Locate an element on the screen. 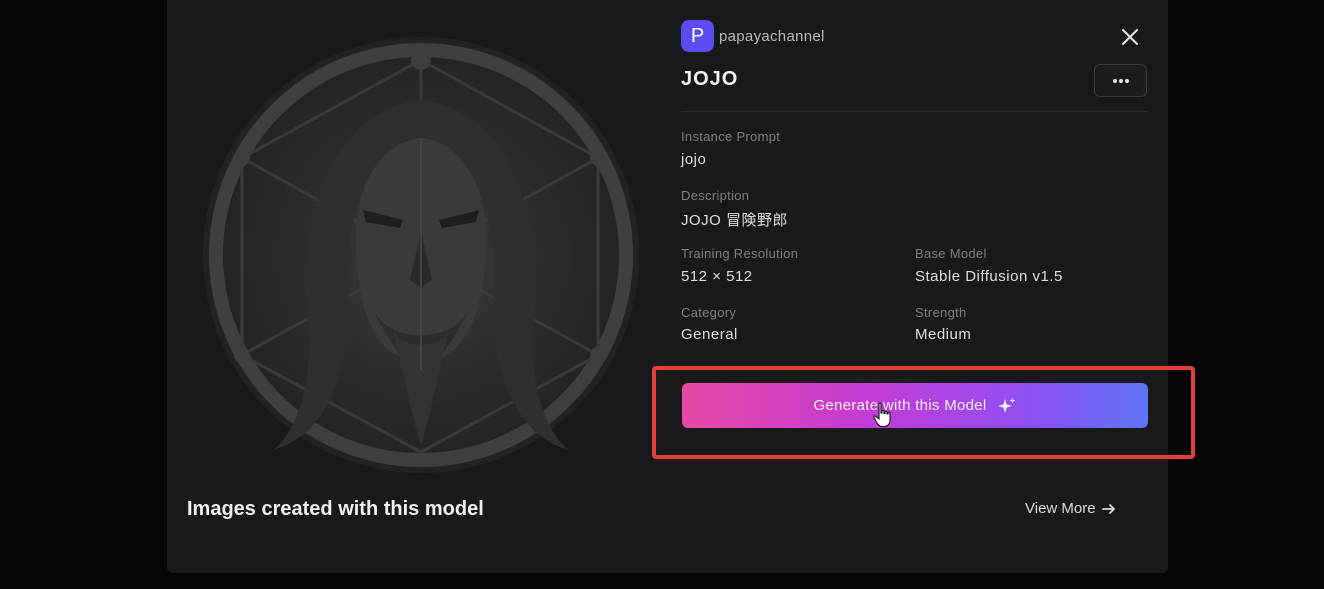 The image size is (1324, 589). view-more-link: View More is located at coordinates (1070, 508).